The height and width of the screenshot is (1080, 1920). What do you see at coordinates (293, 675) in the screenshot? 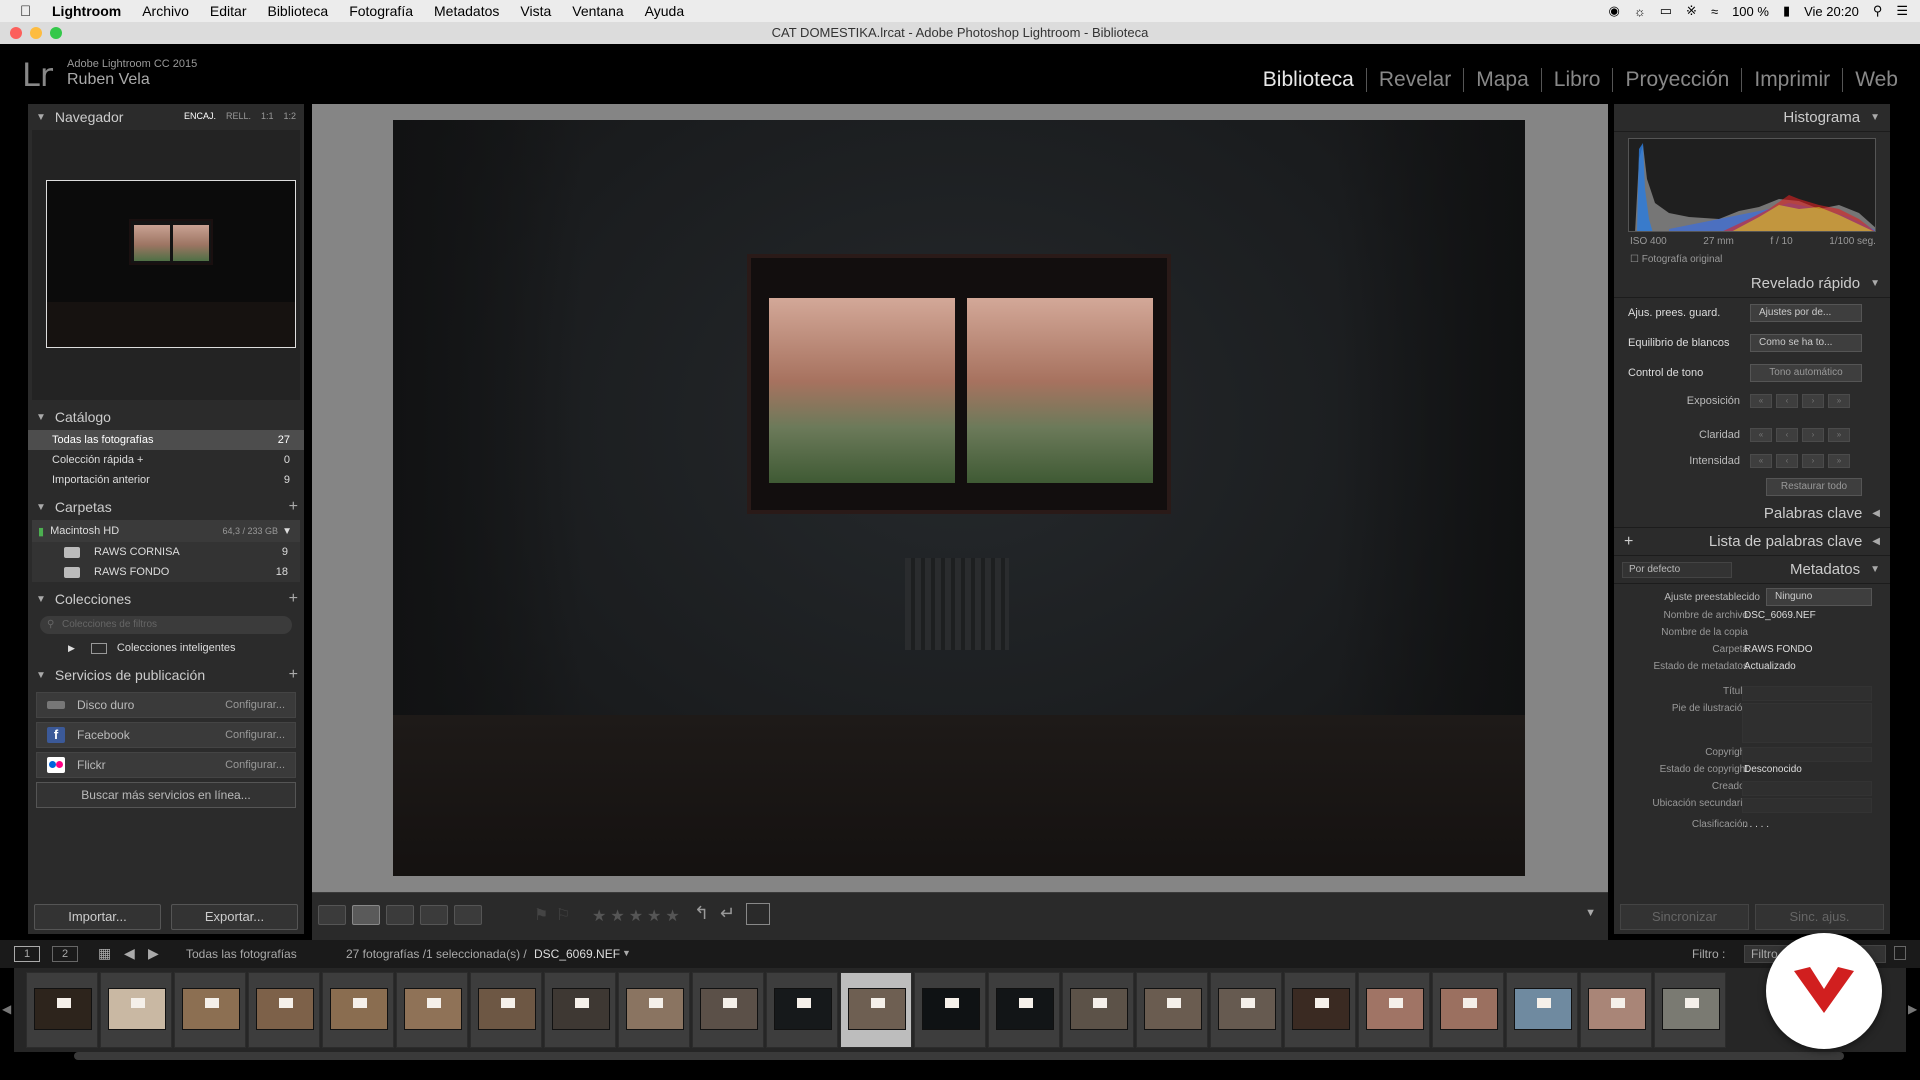
I see `add-publish-icon: +` at bounding box center [293, 675].